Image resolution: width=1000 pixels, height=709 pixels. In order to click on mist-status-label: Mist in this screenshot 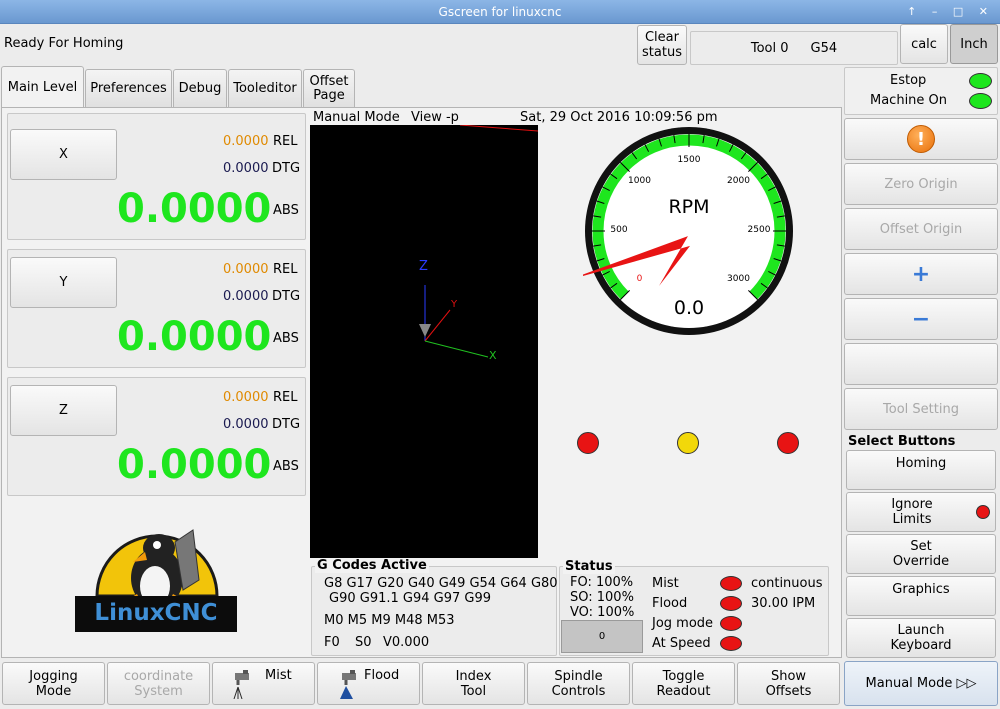, I will do `click(665, 583)`.